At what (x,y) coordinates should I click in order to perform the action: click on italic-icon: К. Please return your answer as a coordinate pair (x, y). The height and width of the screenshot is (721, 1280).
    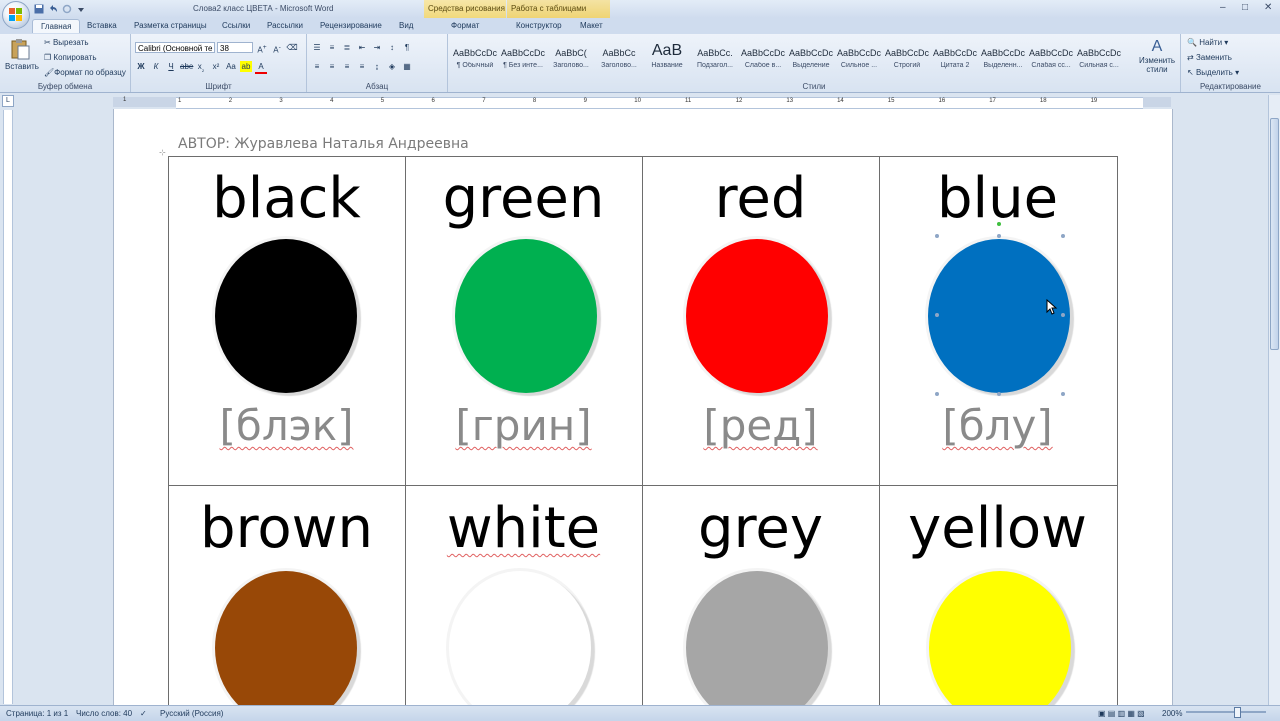
    Looking at the image, I should click on (156, 66).